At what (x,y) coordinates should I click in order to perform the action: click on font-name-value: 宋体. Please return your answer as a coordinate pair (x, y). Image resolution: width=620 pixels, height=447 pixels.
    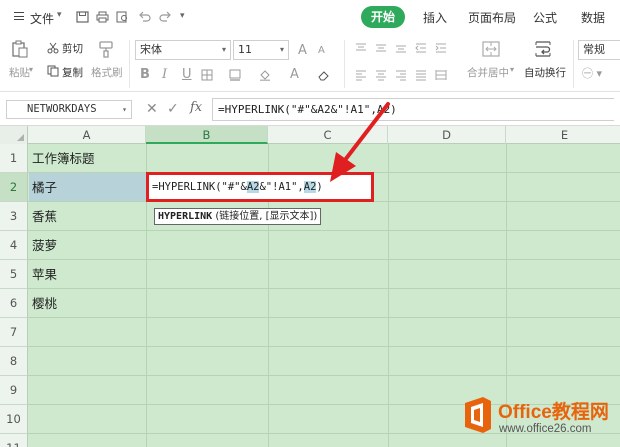
    Looking at the image, I should click on (151, 49).